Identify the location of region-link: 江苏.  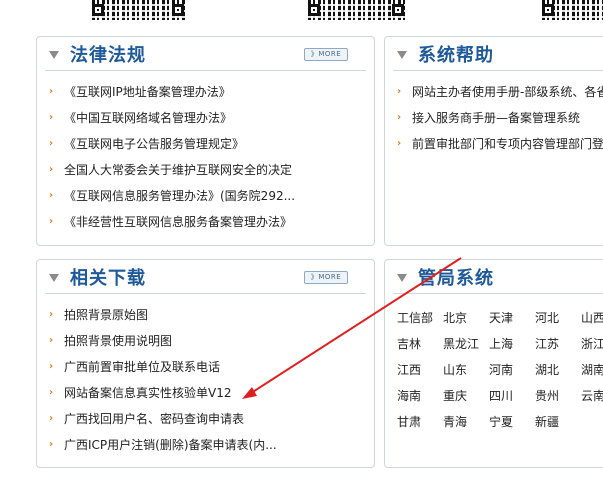
(558, 344).